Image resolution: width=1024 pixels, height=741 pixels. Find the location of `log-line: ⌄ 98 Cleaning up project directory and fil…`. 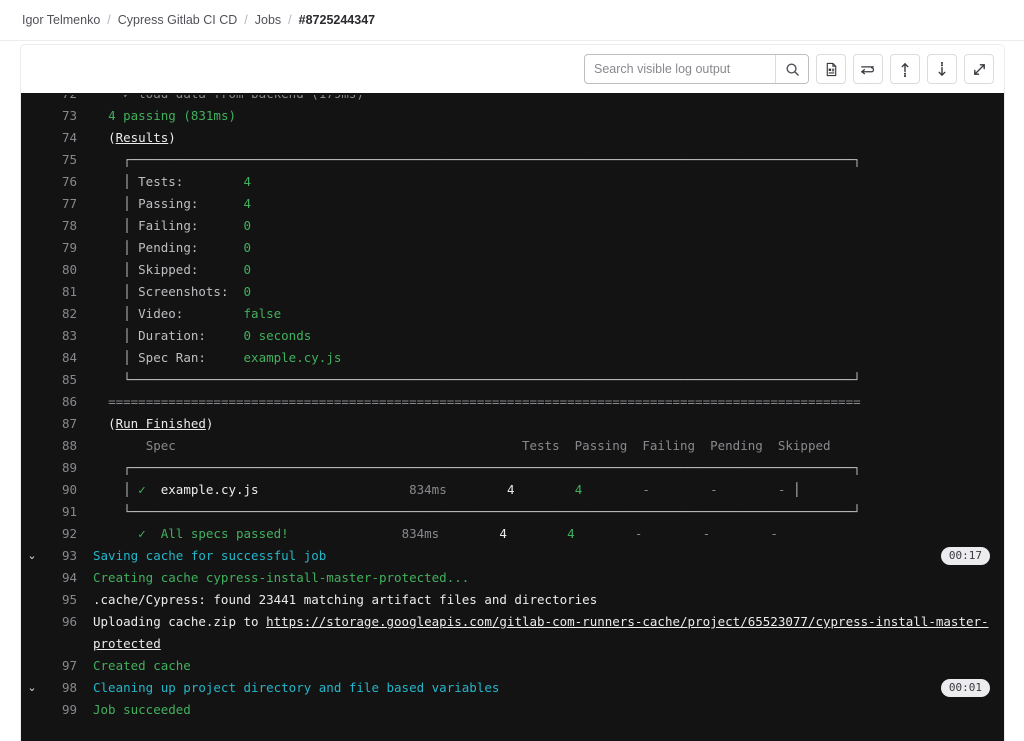

log-line: ⌄ 98 Cleaning up project directory and fil… is located at coordinates (512, 688).